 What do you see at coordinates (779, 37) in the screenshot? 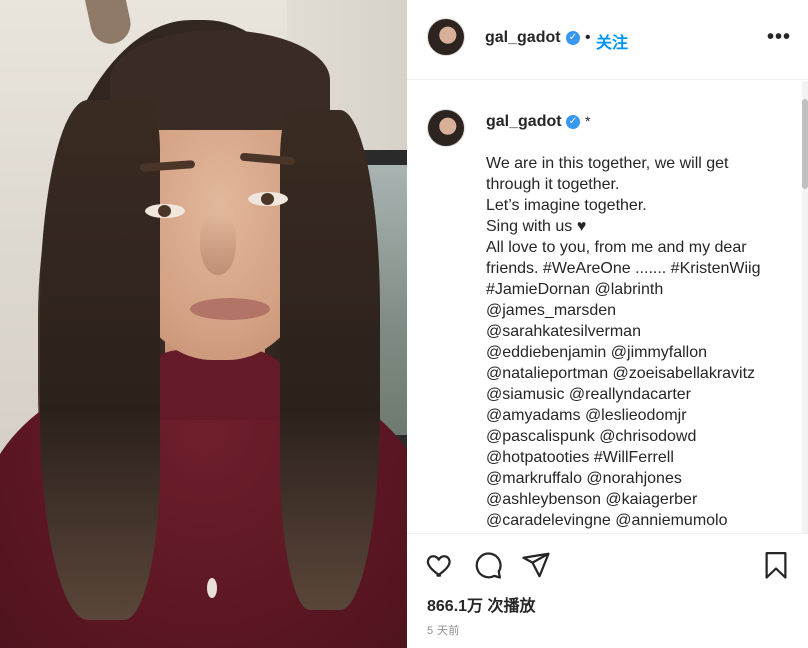
I see `more-options-icon: •••` at bounding box center [779, 37].